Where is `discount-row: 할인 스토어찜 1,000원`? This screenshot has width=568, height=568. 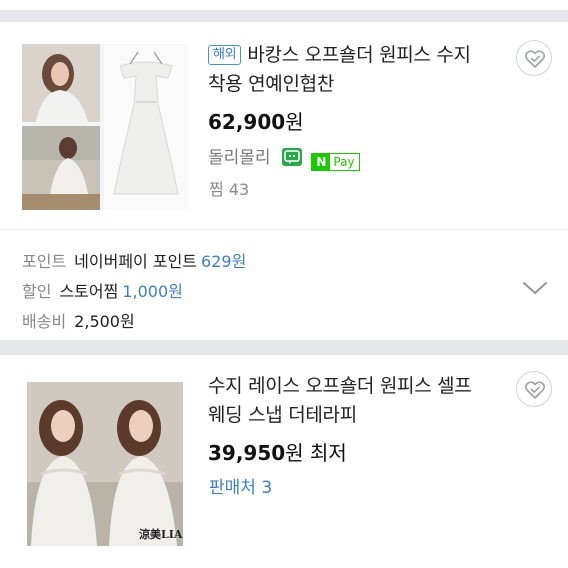
discount-row: 할인 스토어찜 1,000원 is located at coordinates (102, 290).